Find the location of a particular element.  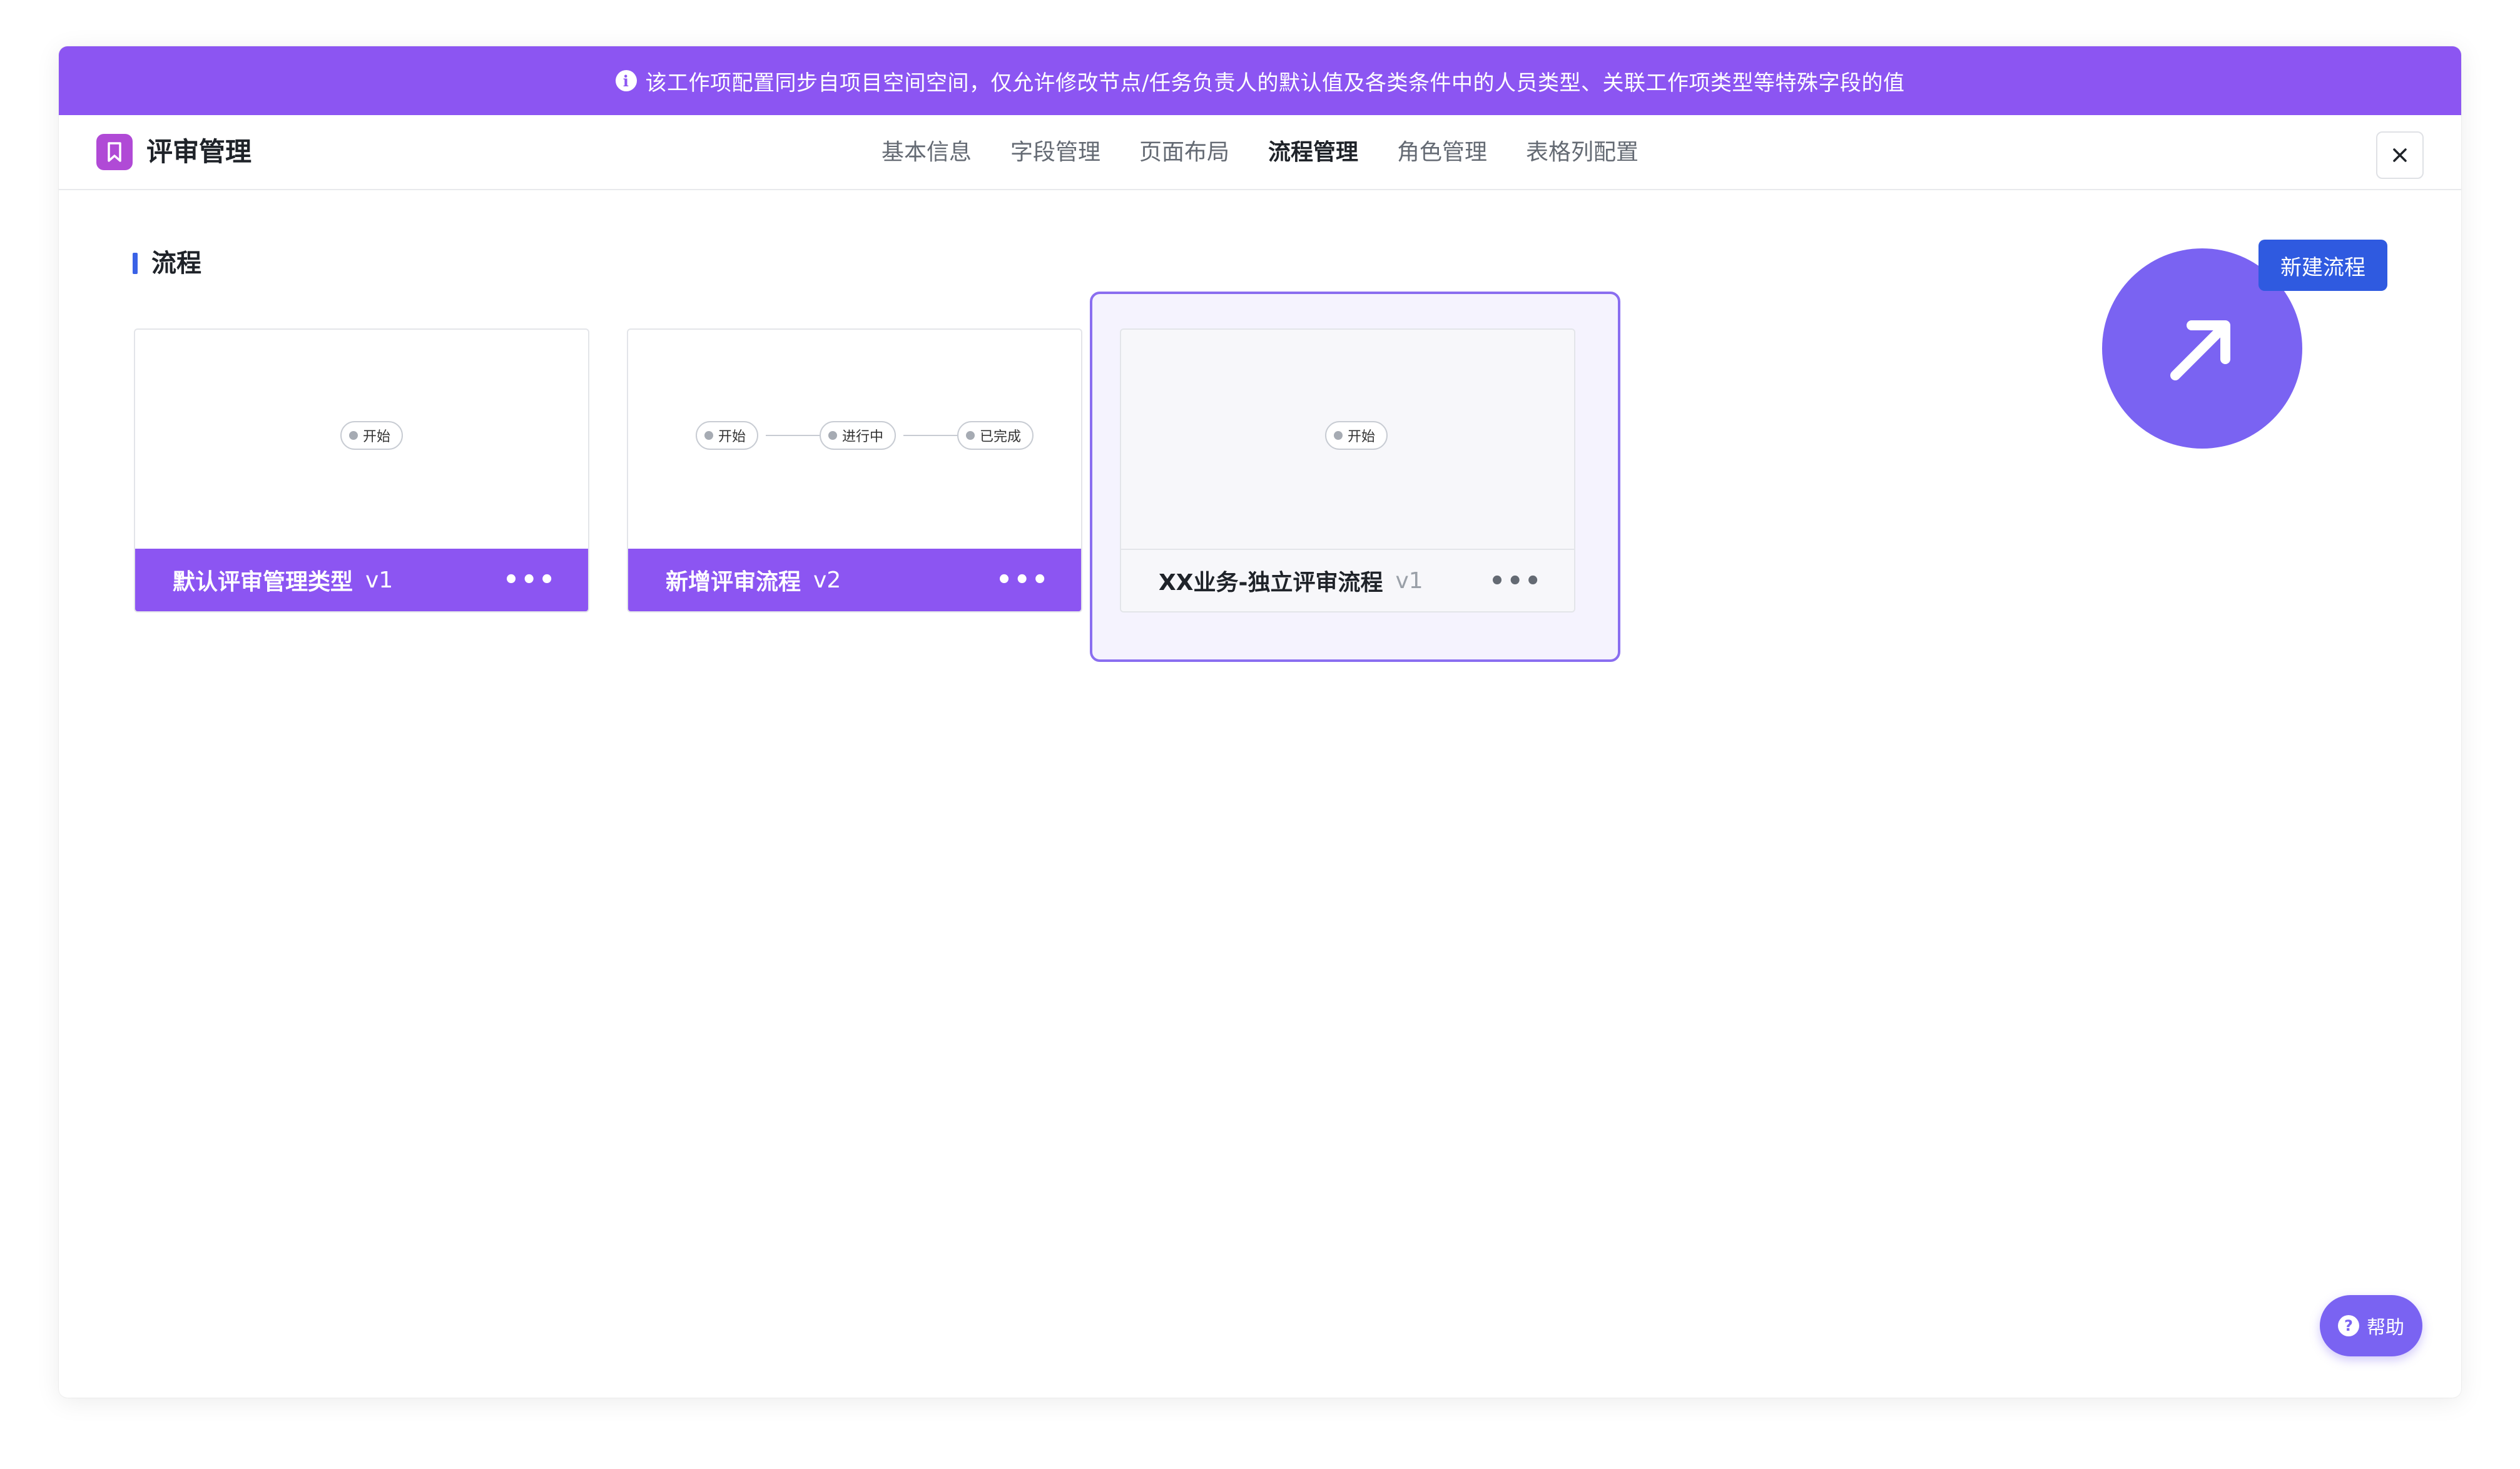

workflow-node: 已完成 is located at coordinates (995, 435).